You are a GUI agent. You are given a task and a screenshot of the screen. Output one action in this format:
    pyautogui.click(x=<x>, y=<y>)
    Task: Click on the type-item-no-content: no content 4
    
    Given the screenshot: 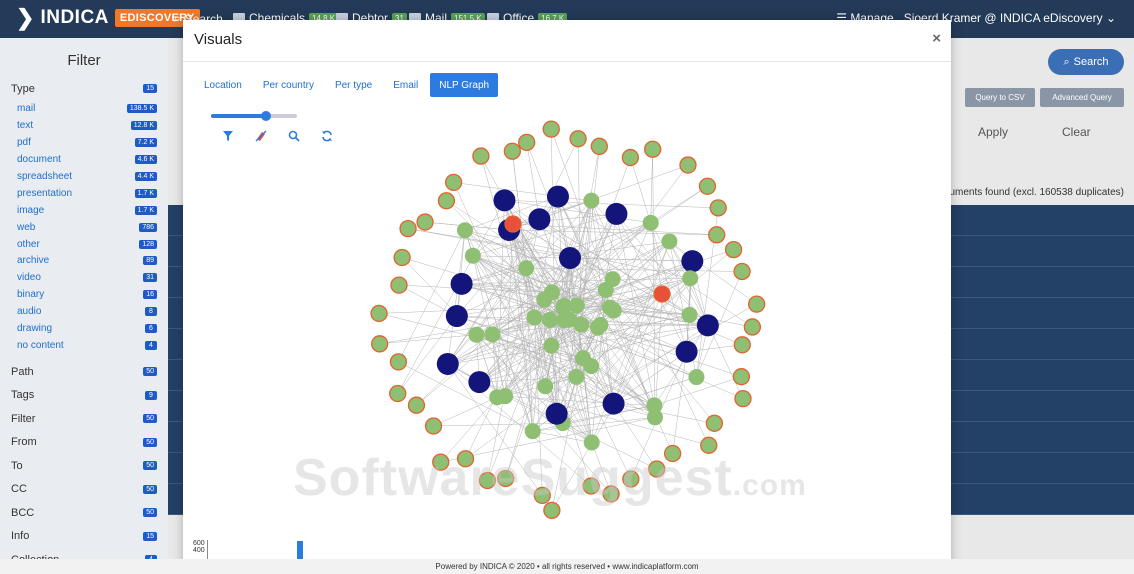 What is the action you would take?
    pyautogui.click(x=84, y=345)
    